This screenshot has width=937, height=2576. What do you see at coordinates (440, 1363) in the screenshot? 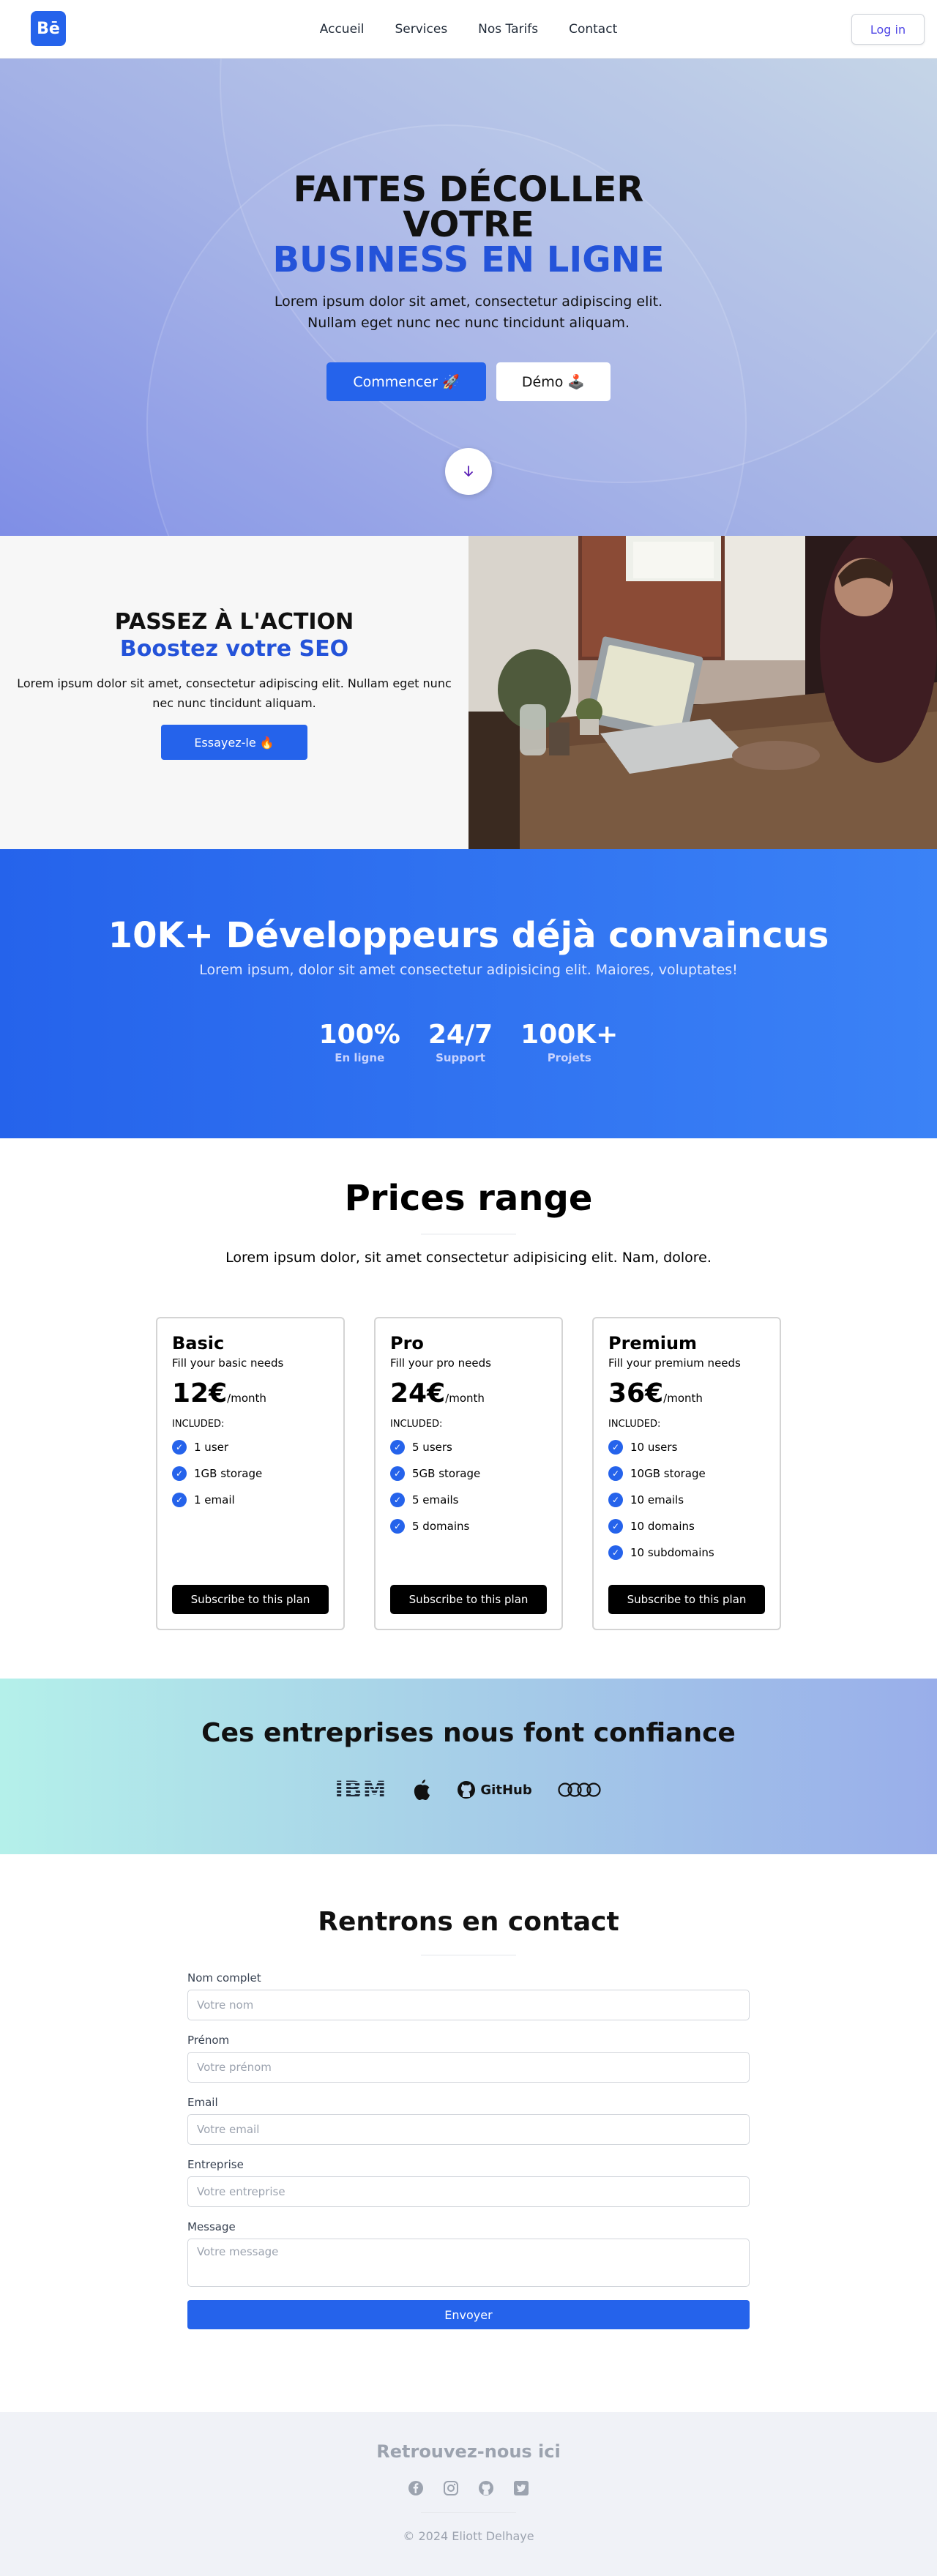
I see `plan-description: Fill your pro needs` at bounding box center [440, 1363].